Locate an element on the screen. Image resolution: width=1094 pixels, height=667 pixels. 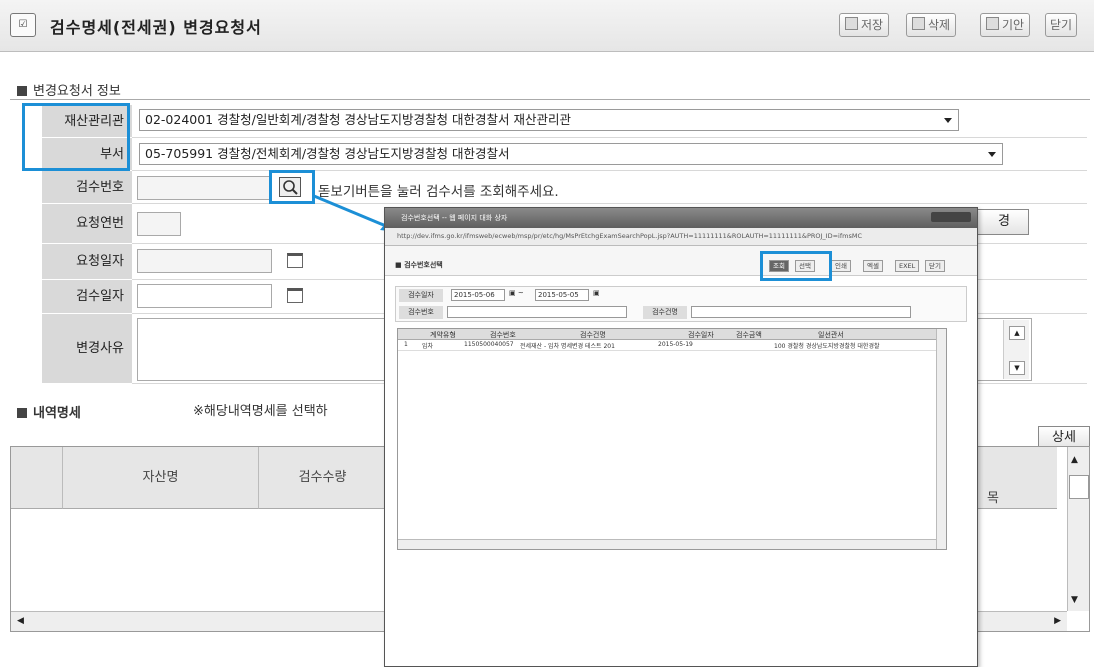
inspection-date-input is located at coordinates (204, 296).